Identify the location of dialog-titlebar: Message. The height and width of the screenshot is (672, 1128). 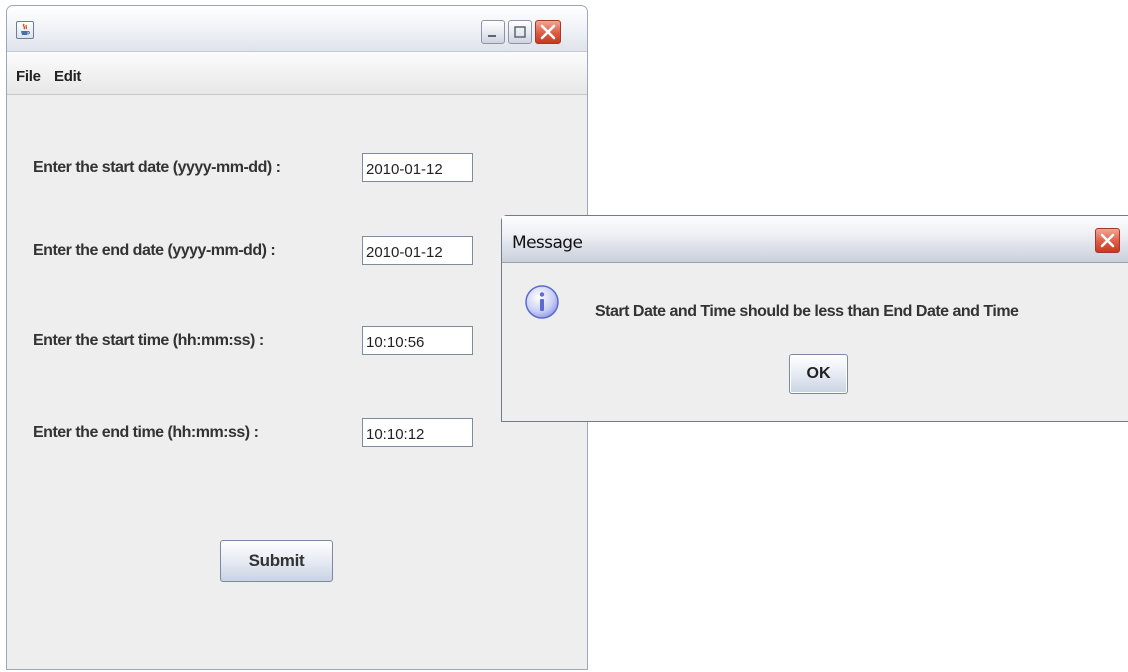
(815, 239).